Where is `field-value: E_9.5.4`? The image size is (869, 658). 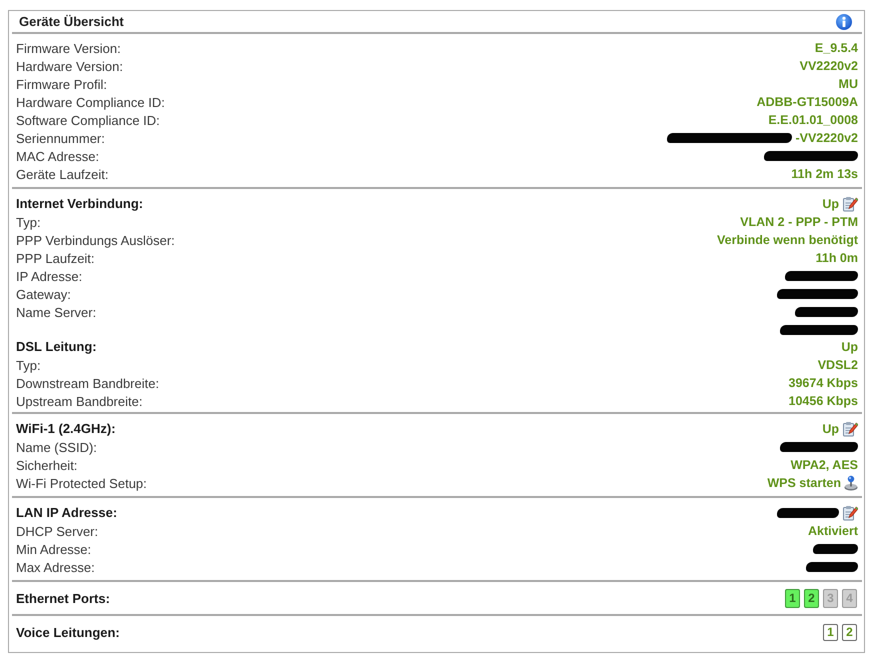
field-value: E_9.5.4 is located at coordinates (836, 48).